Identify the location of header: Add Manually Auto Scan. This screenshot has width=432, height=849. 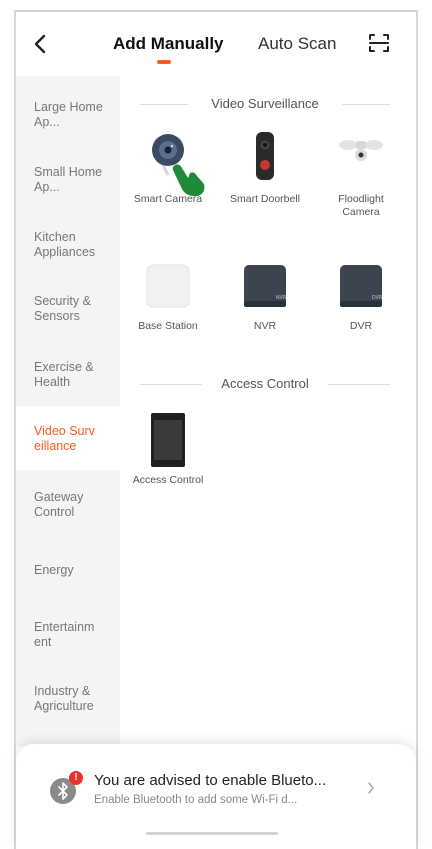
(216, 44).